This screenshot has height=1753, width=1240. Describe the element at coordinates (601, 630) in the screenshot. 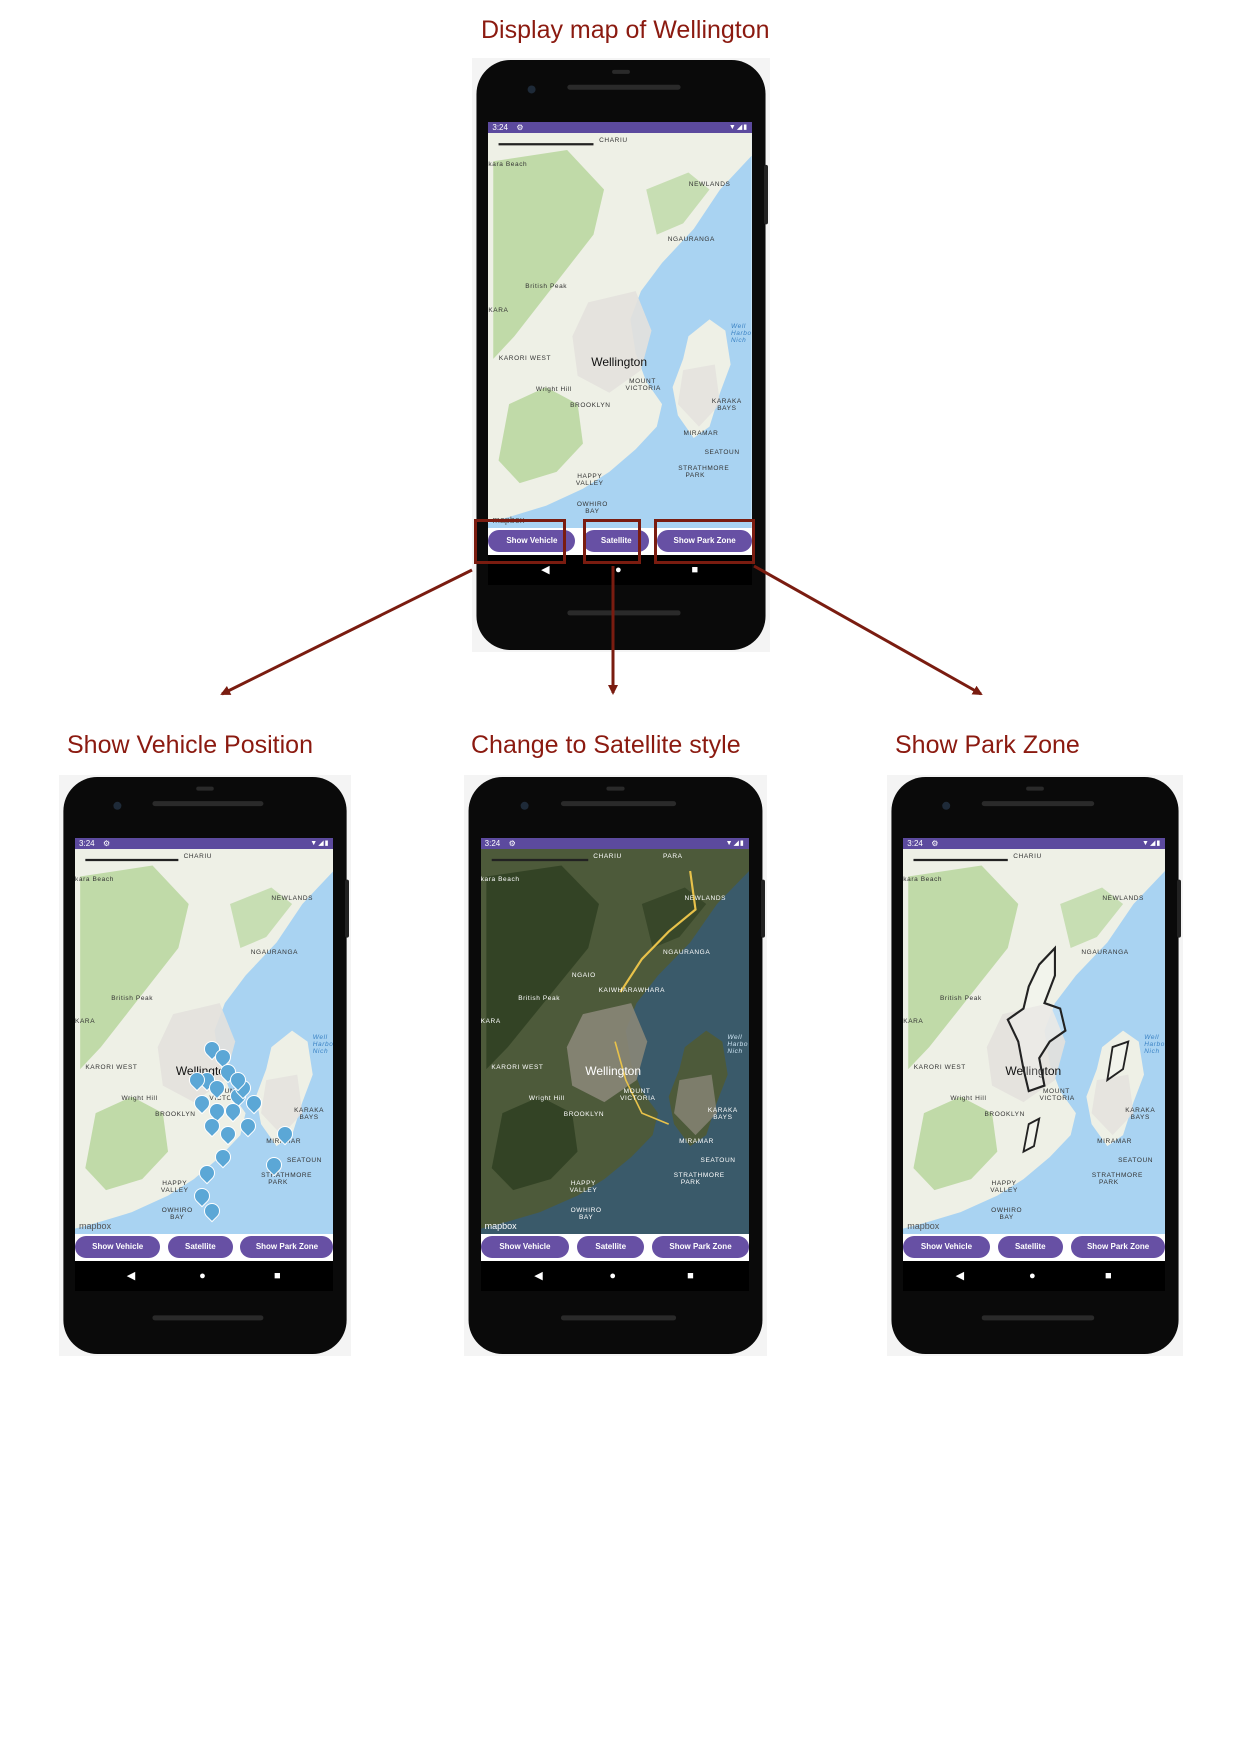

I see `flow-arrows` at that location.